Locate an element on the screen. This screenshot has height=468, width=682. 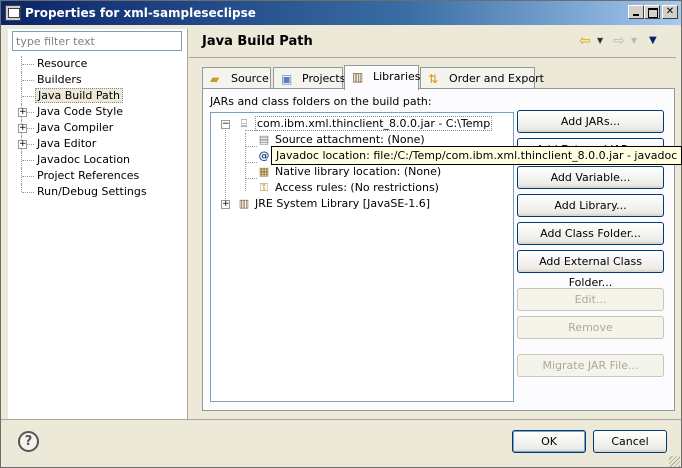
projects-icon: ▣ is located at coordinates (287, 79).